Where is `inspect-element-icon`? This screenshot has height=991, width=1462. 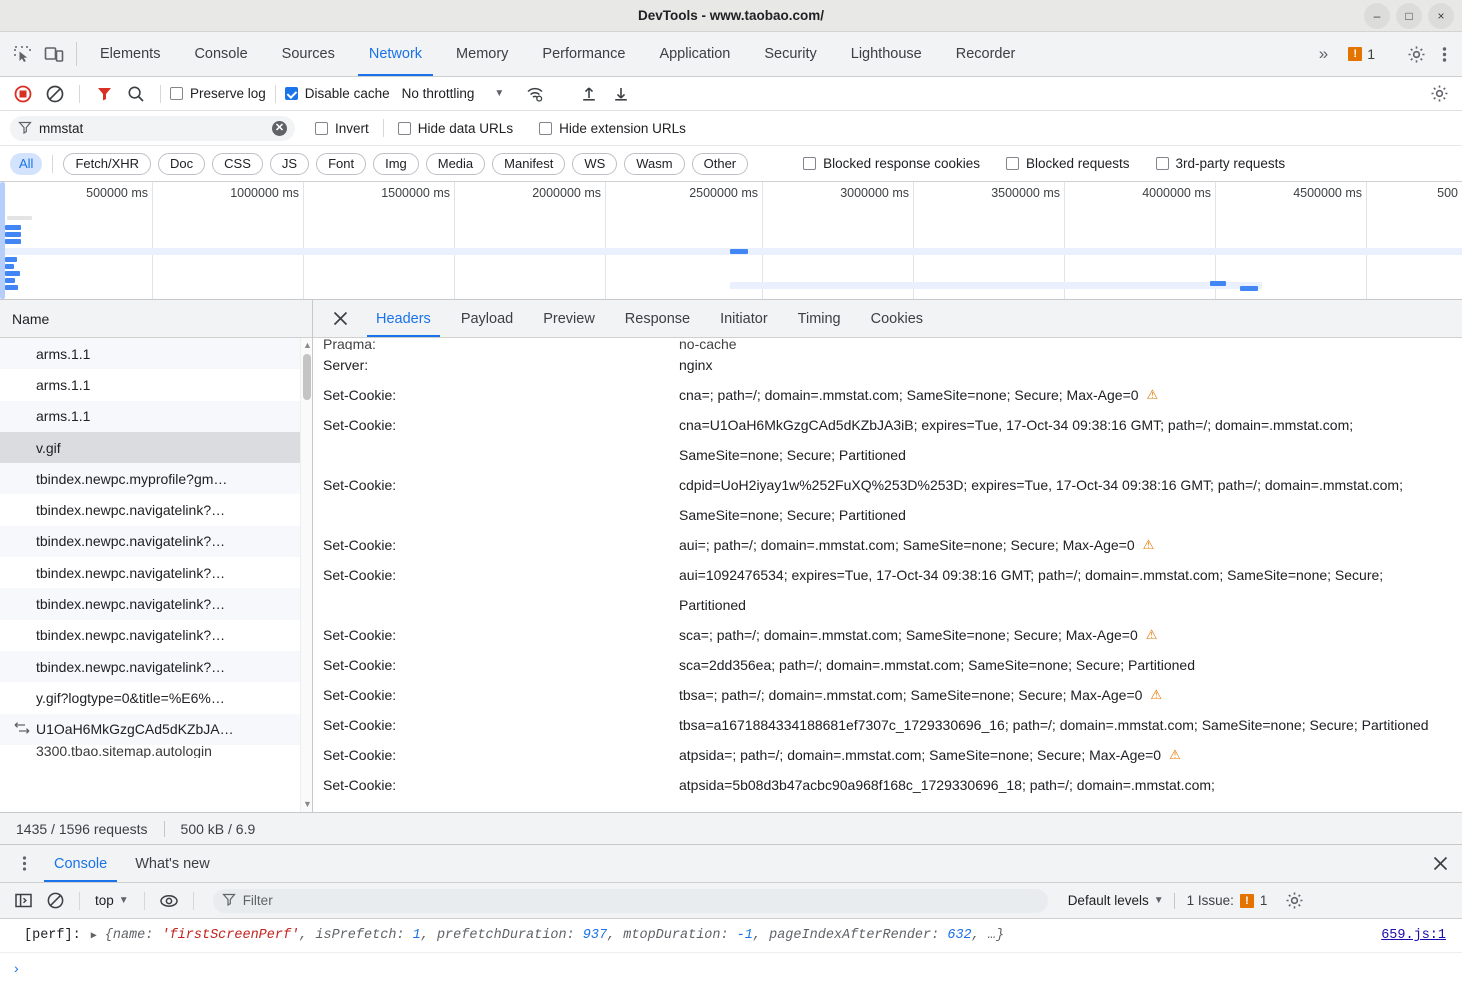 inspect-element-icon is located at coordinates (22, 54).